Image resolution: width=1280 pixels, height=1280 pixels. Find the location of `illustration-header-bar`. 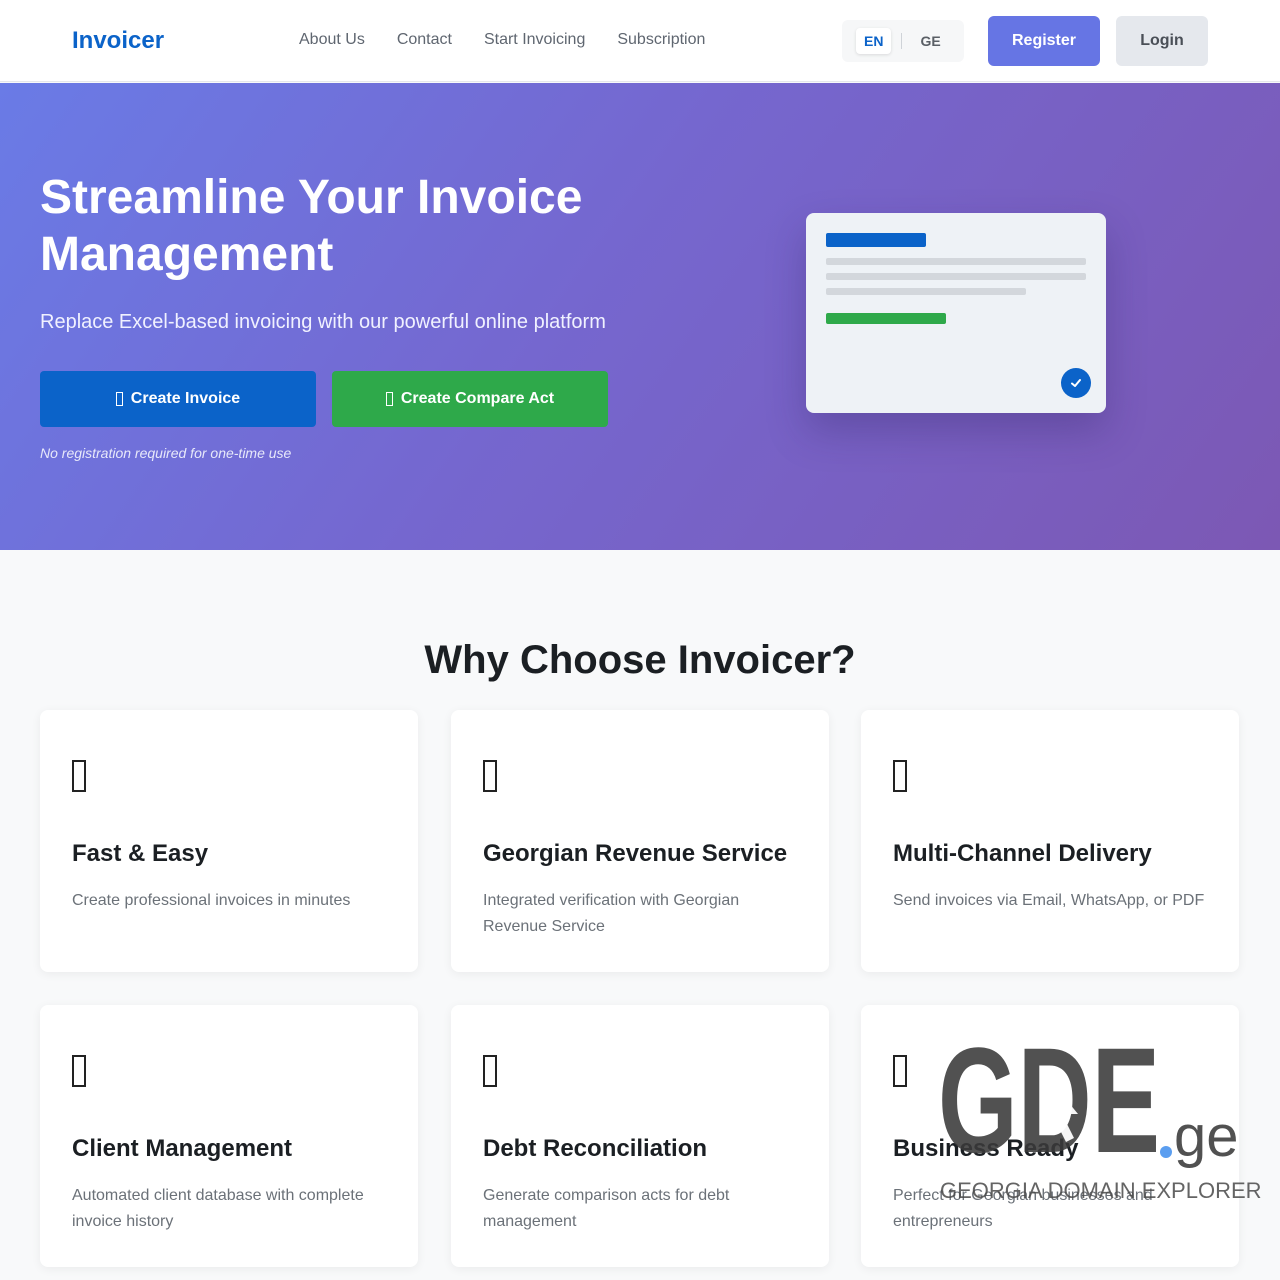

illustration-header-bar is located at coordinates (876, 240).